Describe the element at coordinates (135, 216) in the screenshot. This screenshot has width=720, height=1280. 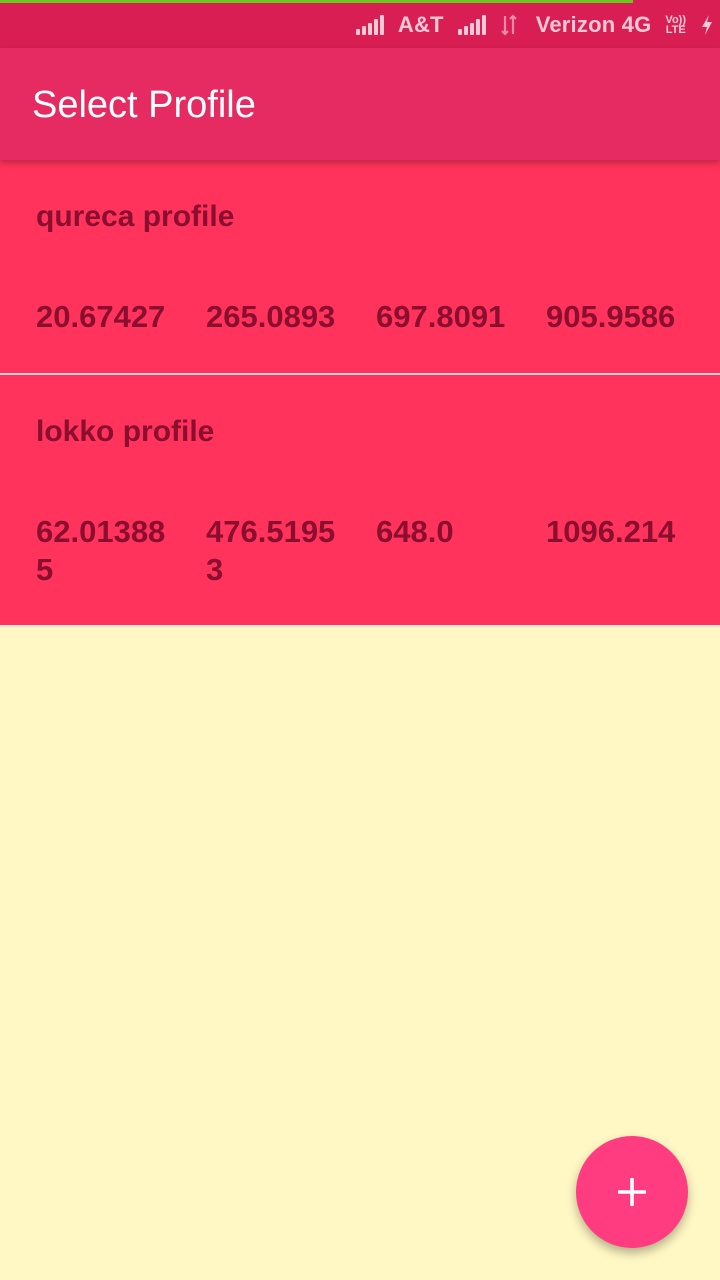
I see `profile-name: qureca profile` at that location.